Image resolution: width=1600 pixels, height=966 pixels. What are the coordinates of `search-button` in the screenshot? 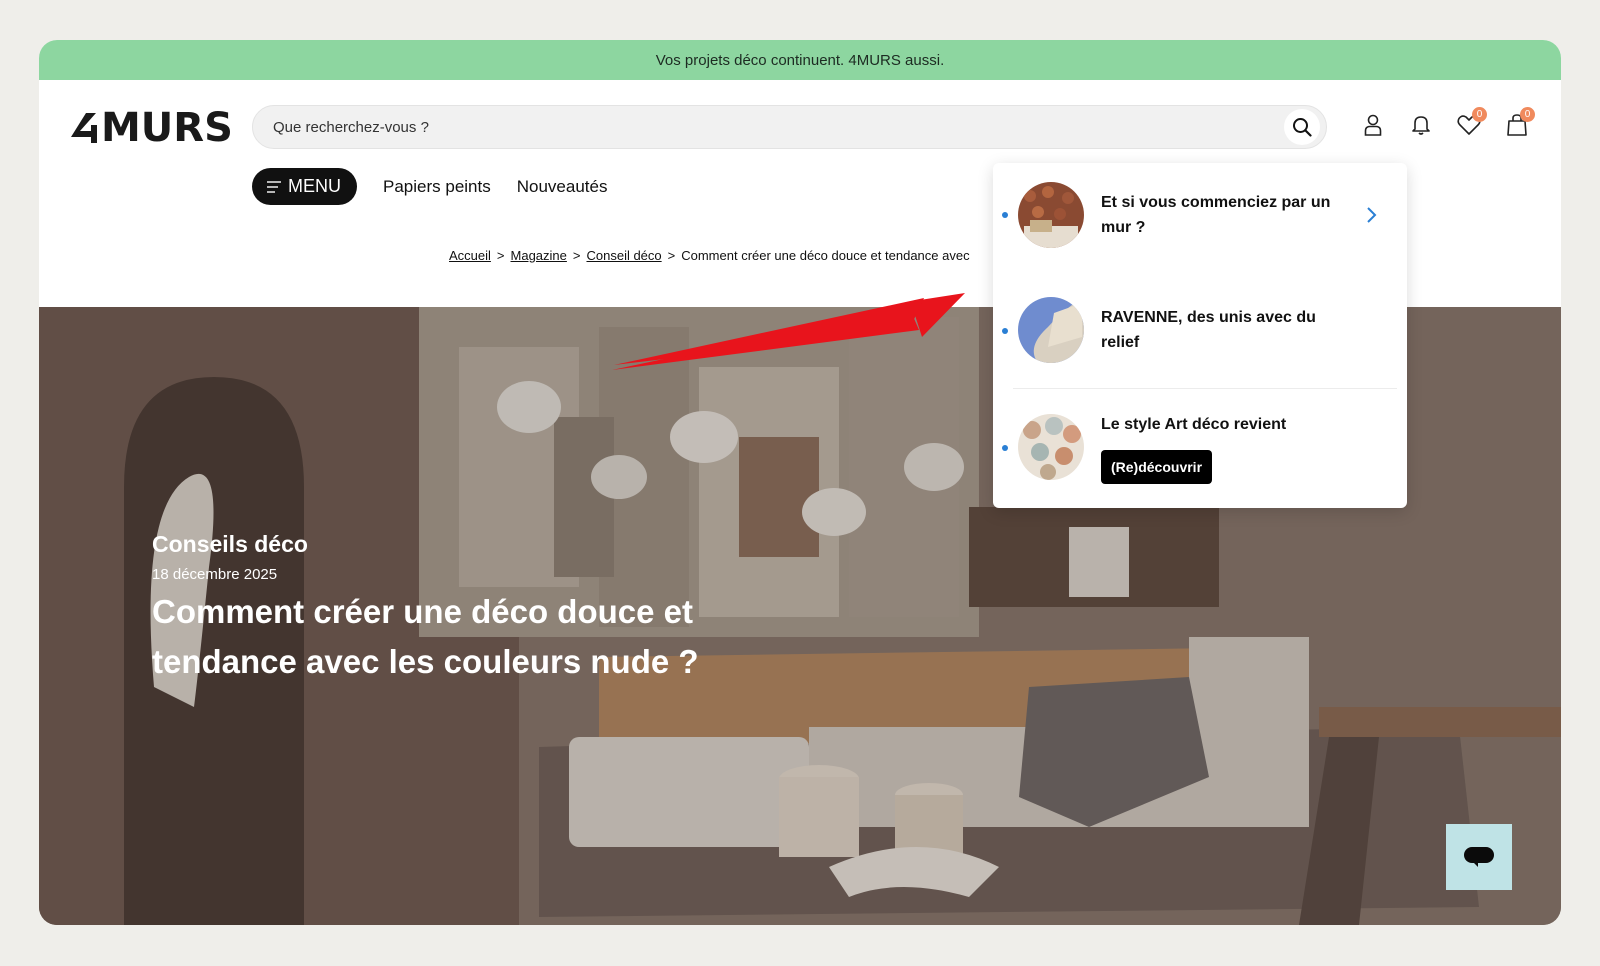 It's located at (1302, 127).